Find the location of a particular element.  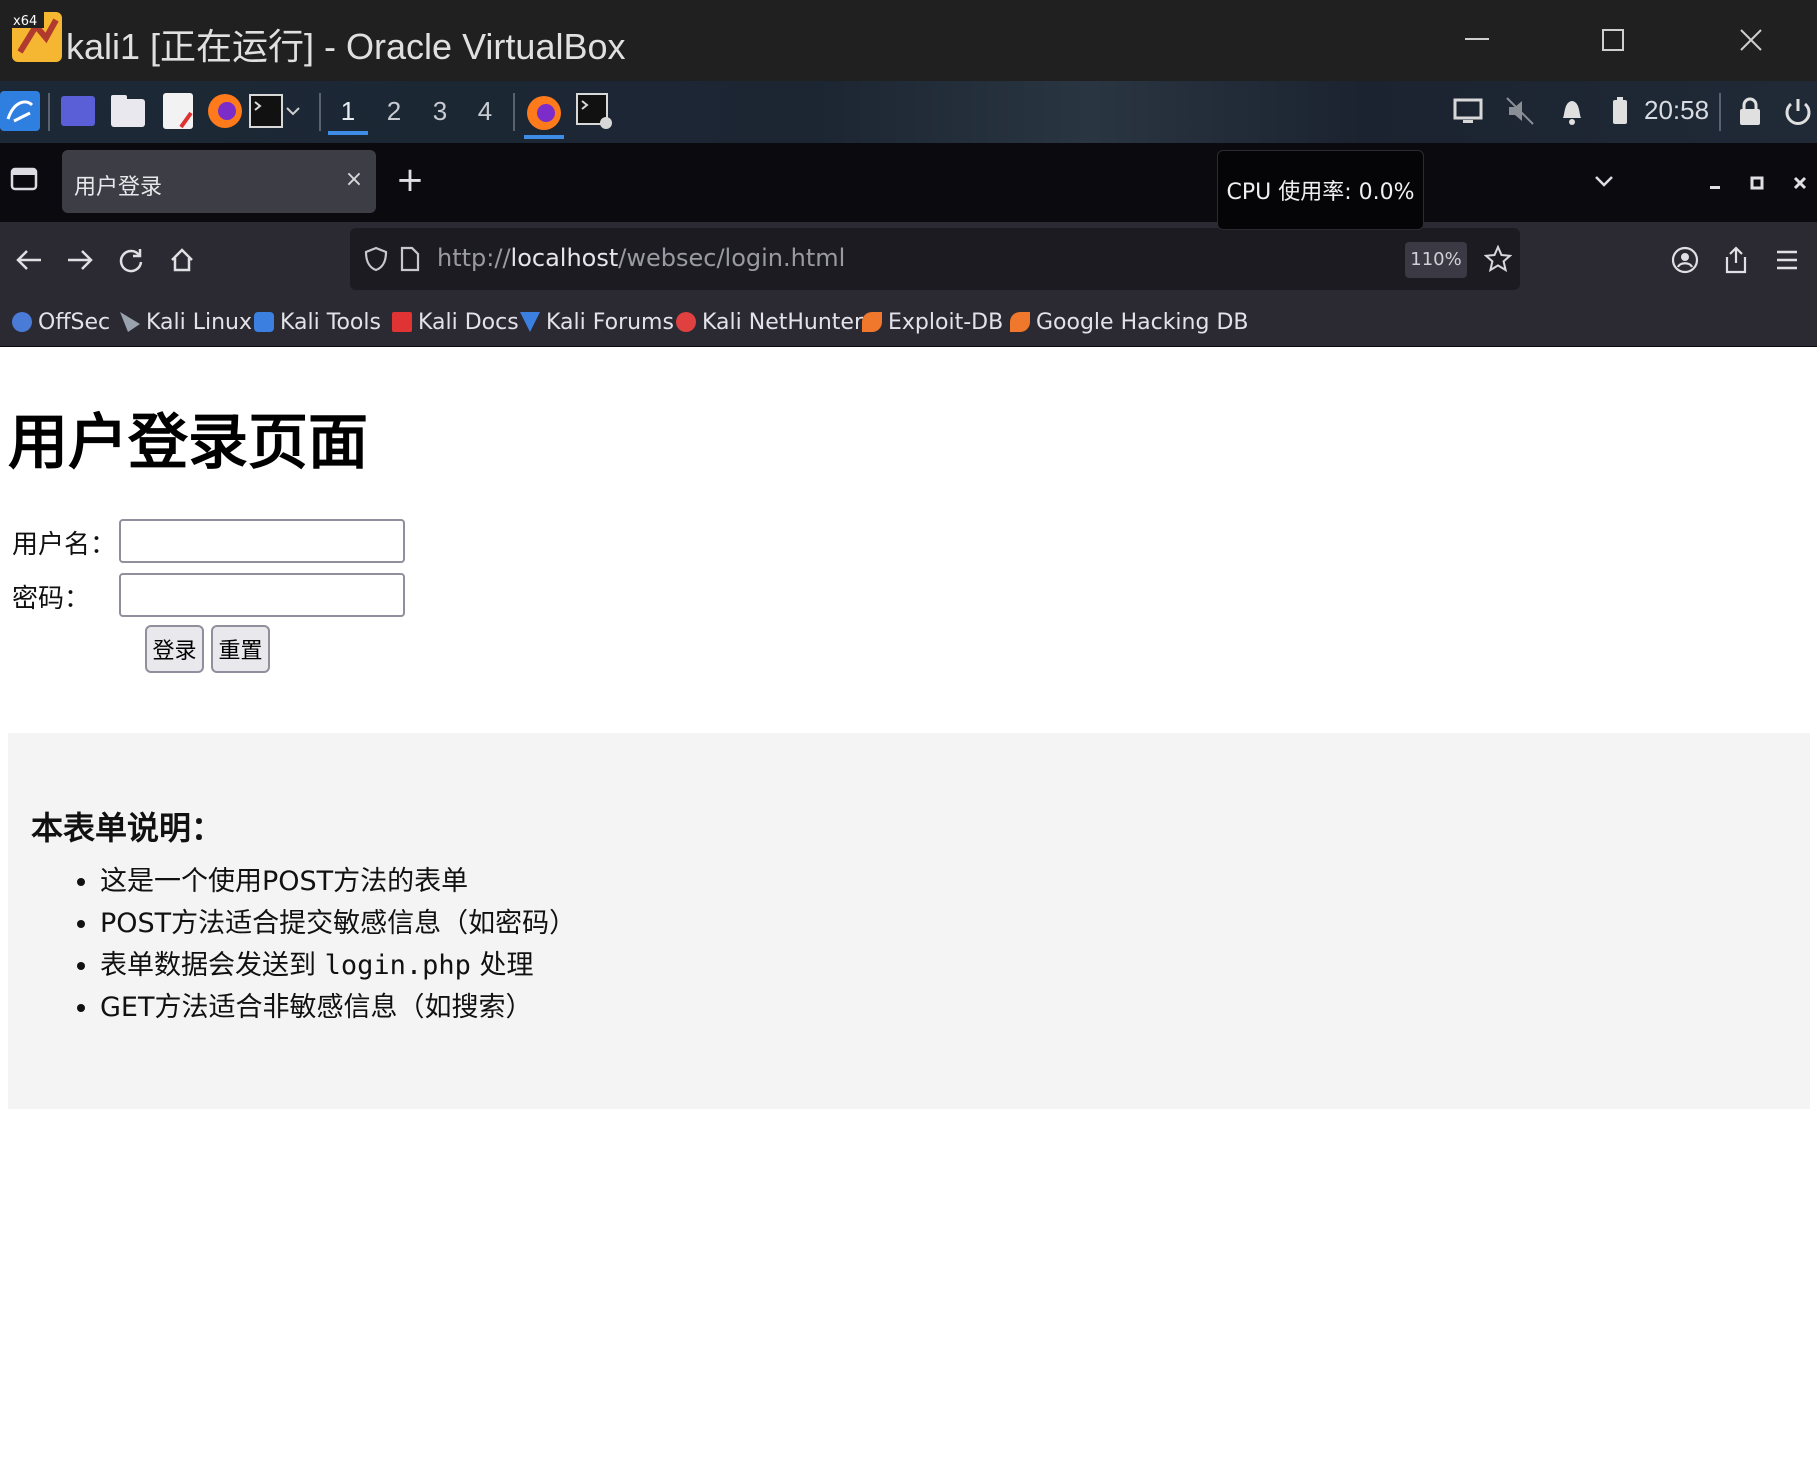

minimize-button is located at coordinates (1477, 40).